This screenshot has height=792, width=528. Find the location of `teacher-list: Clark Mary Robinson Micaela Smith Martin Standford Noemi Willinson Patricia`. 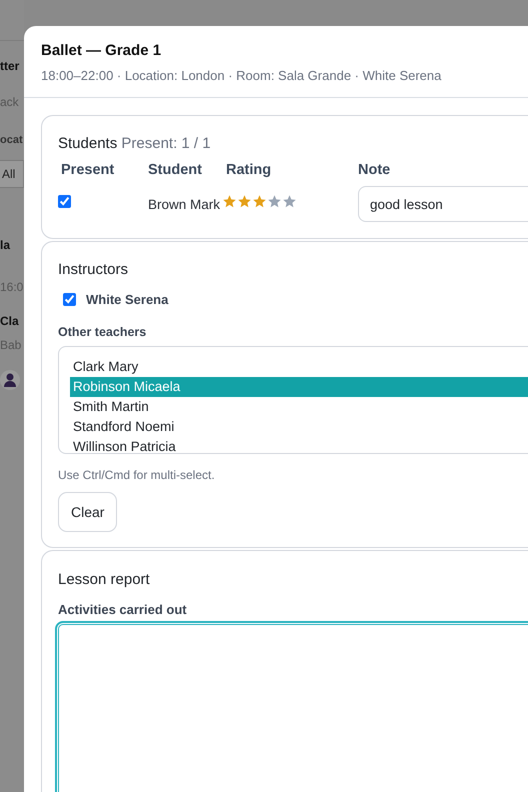

teacher-list: Clark Mary Robinson Micaela Smith Martin Standford Noemi Willinson Patricia is located at coordinates (293, 400).